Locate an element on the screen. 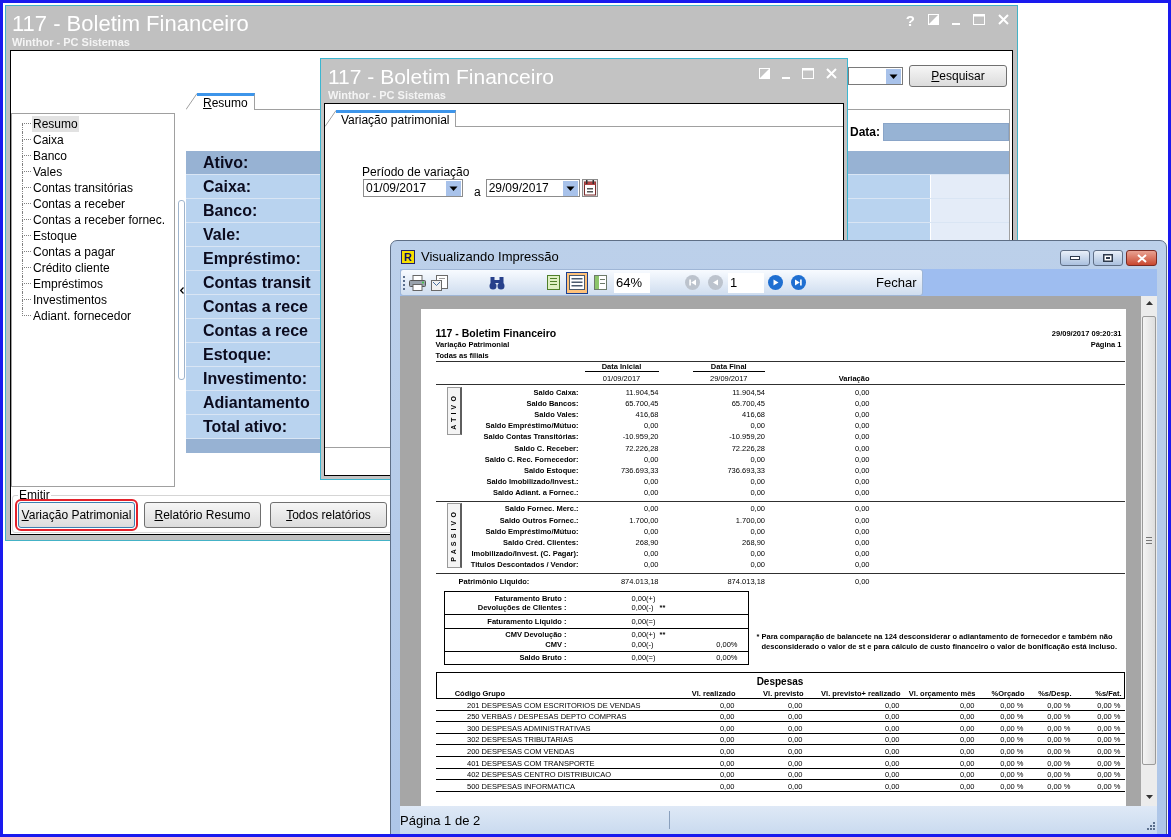 The width and height of the screenshot is (1171, 837). field-label: Data: is located at coordinates (865, 132).